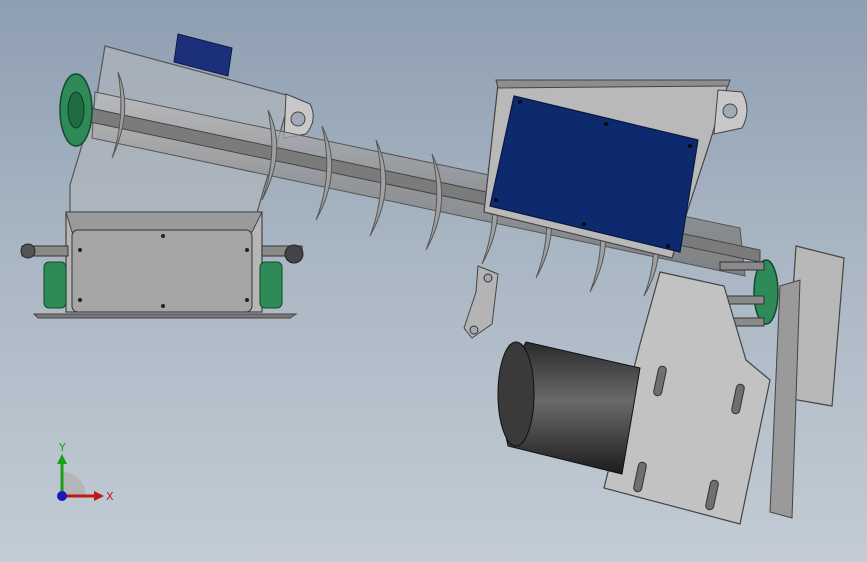 This screenshot has height=562, width=867. I want to click on x-axis-label: X, so click(110, 496).